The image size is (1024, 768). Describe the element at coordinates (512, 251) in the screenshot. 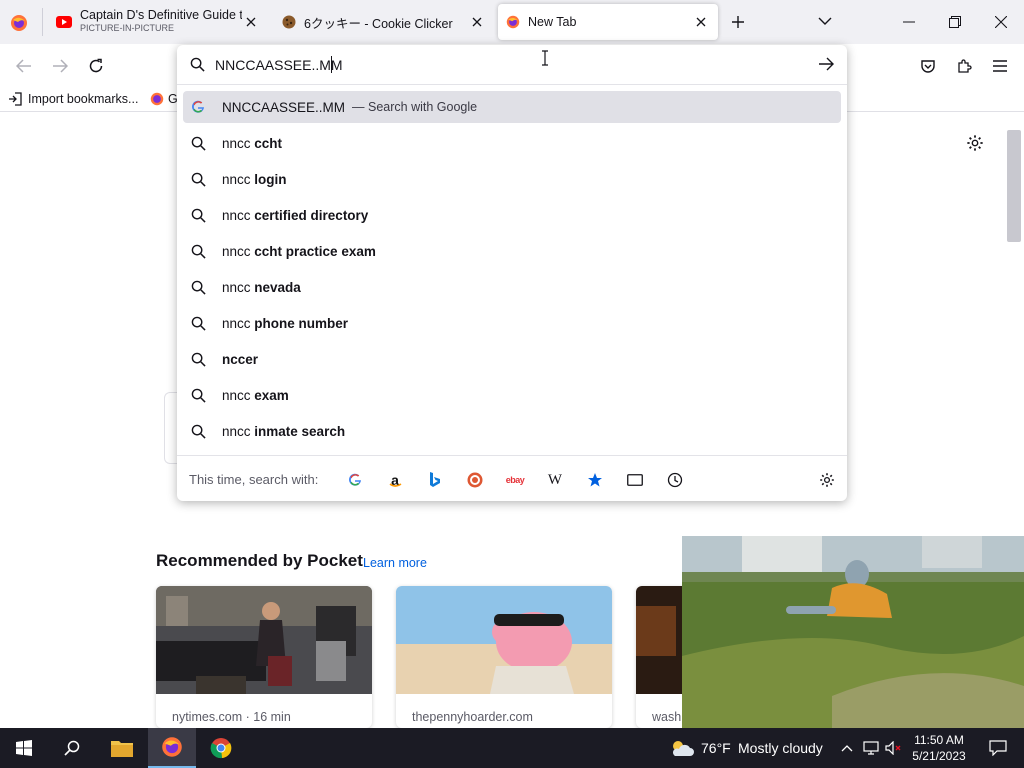

I see `search-suggestion-row: nncc ccht practice exam` at that location.